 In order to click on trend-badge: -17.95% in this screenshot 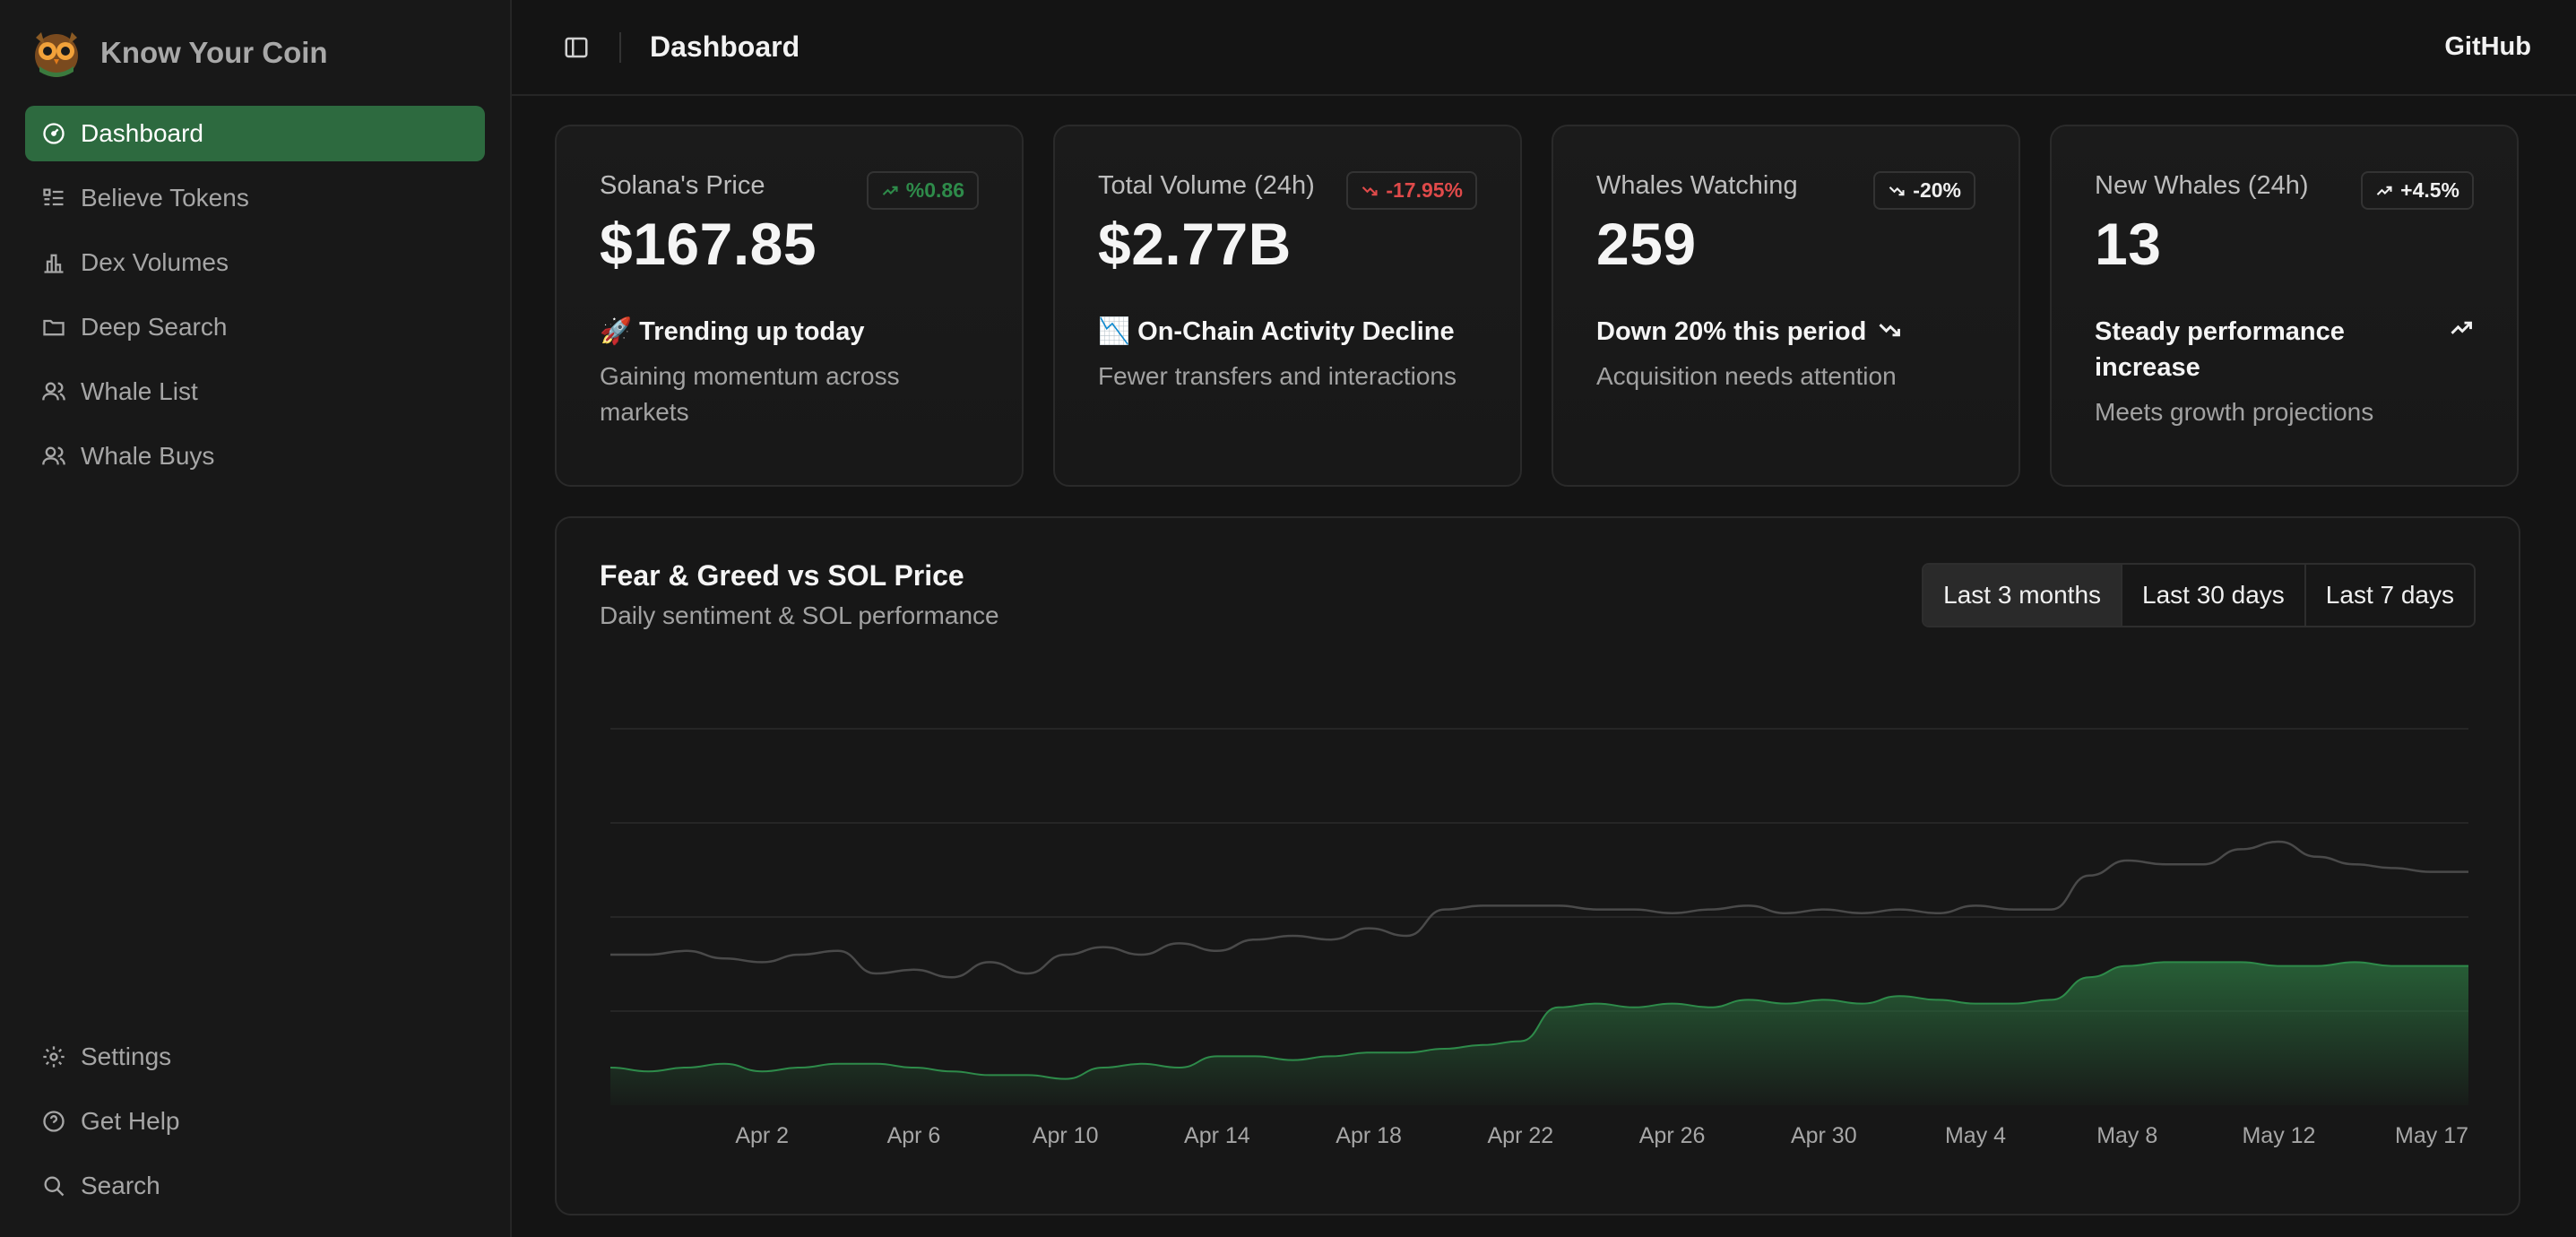, I will do `click(1411, 190)`.